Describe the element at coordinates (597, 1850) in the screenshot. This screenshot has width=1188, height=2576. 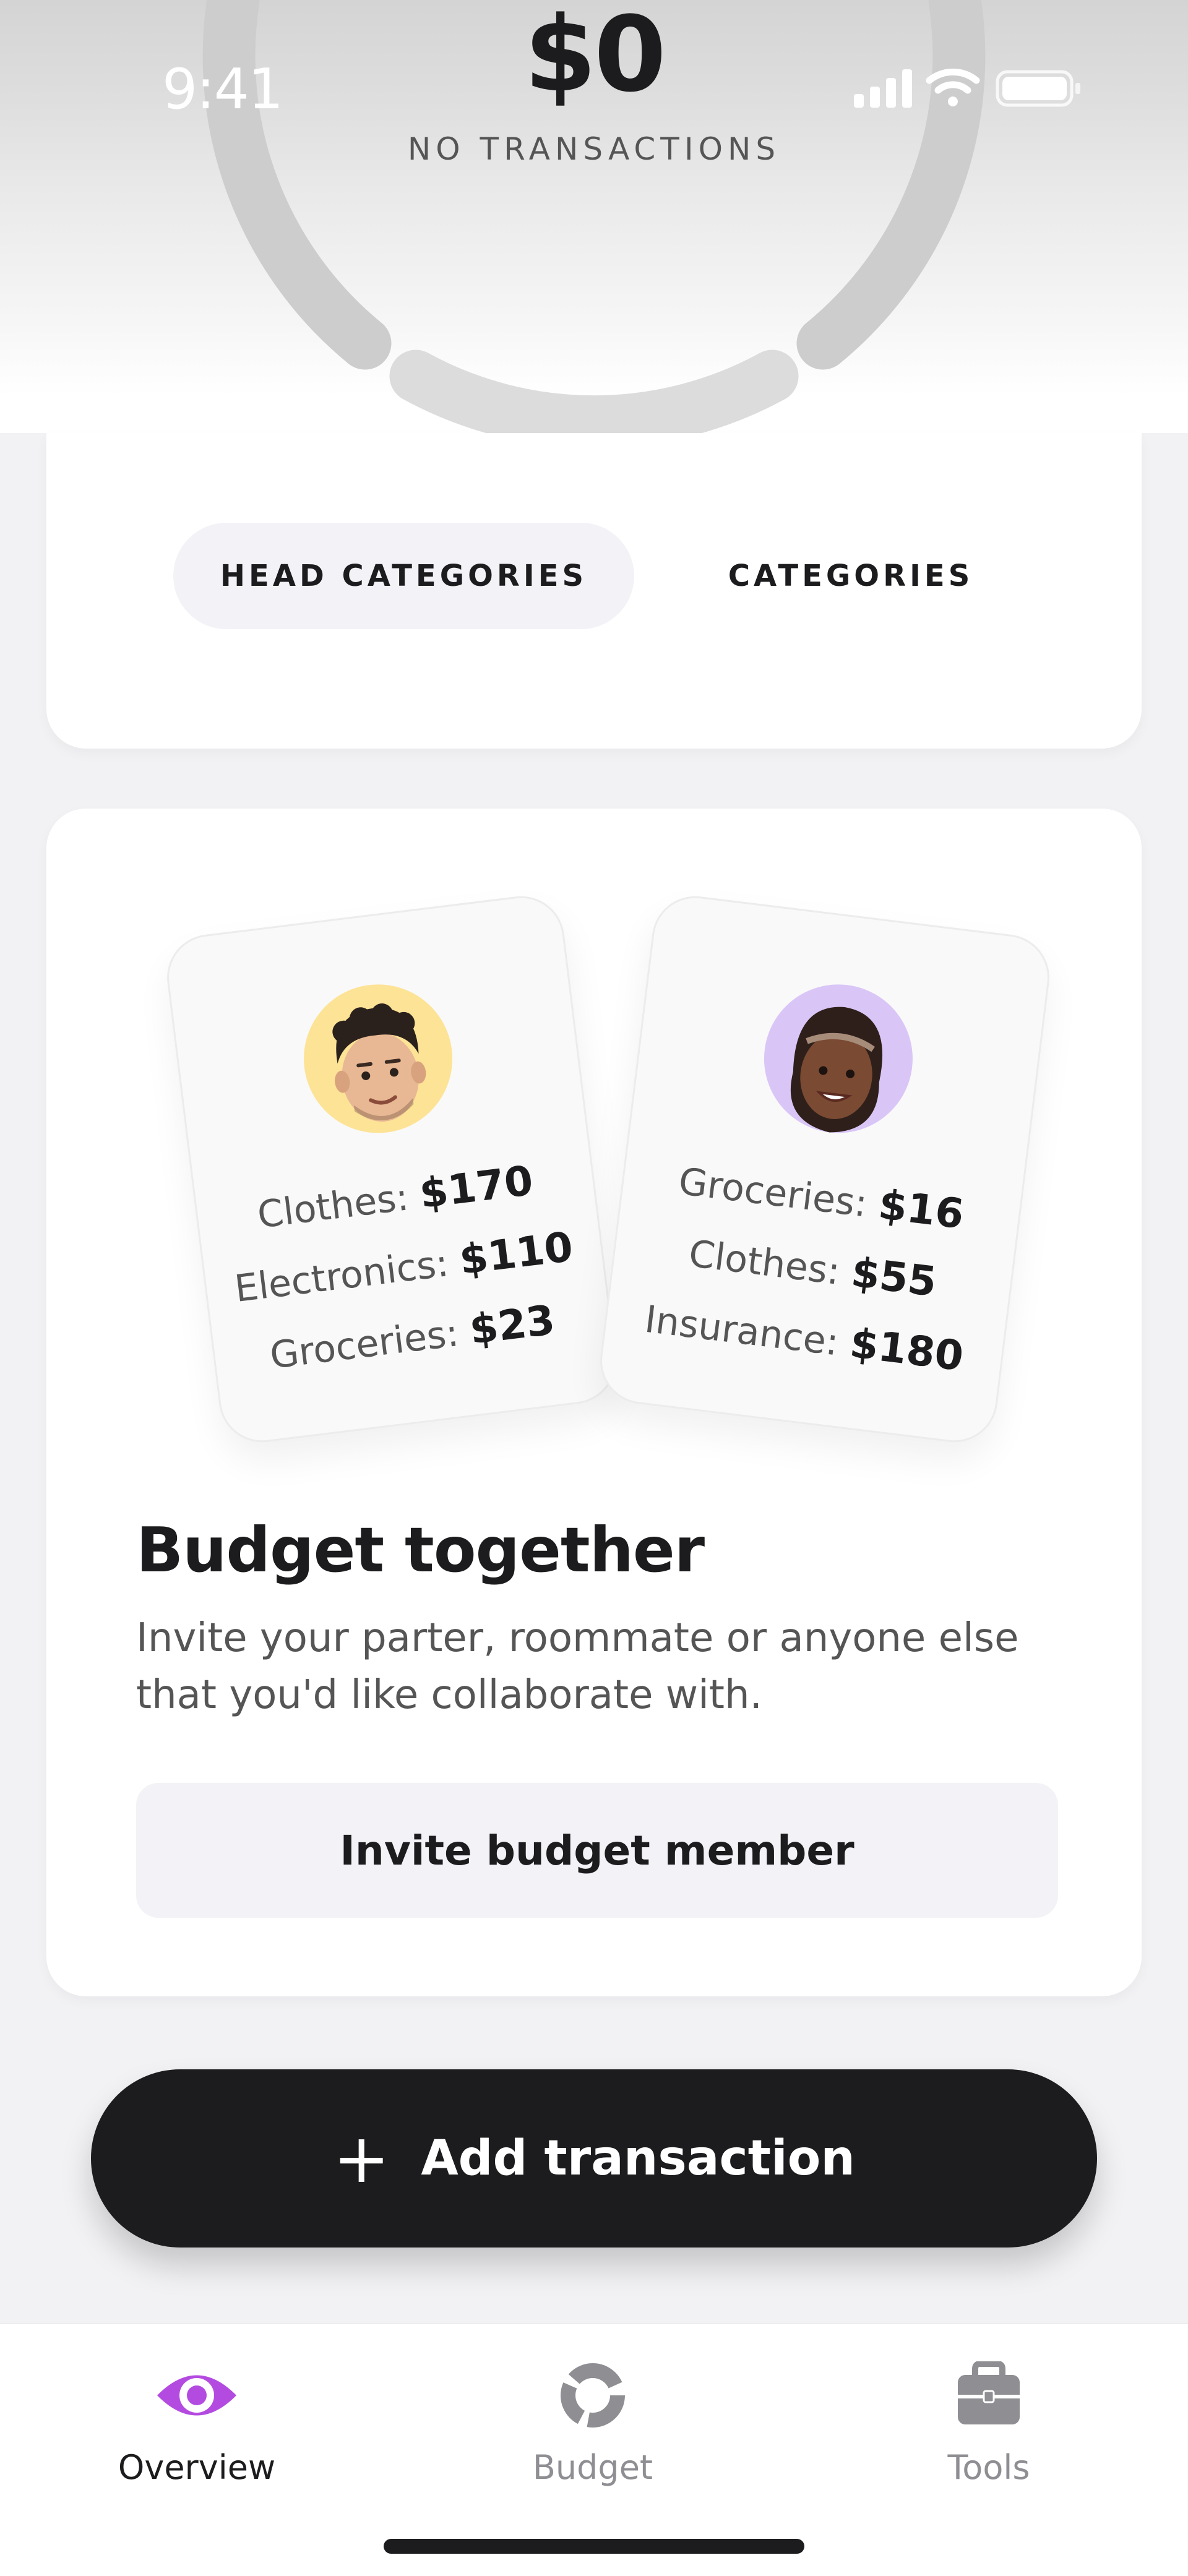
I see `invite-member-button: Invite budget member` at that location.